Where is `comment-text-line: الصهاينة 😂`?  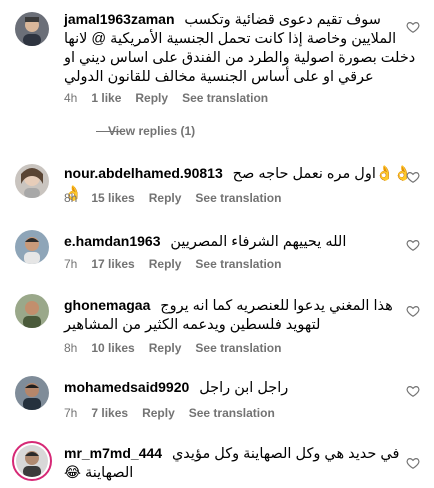 comment-text-line: الصهاينة 😂 is located at coordinates (99, 473).